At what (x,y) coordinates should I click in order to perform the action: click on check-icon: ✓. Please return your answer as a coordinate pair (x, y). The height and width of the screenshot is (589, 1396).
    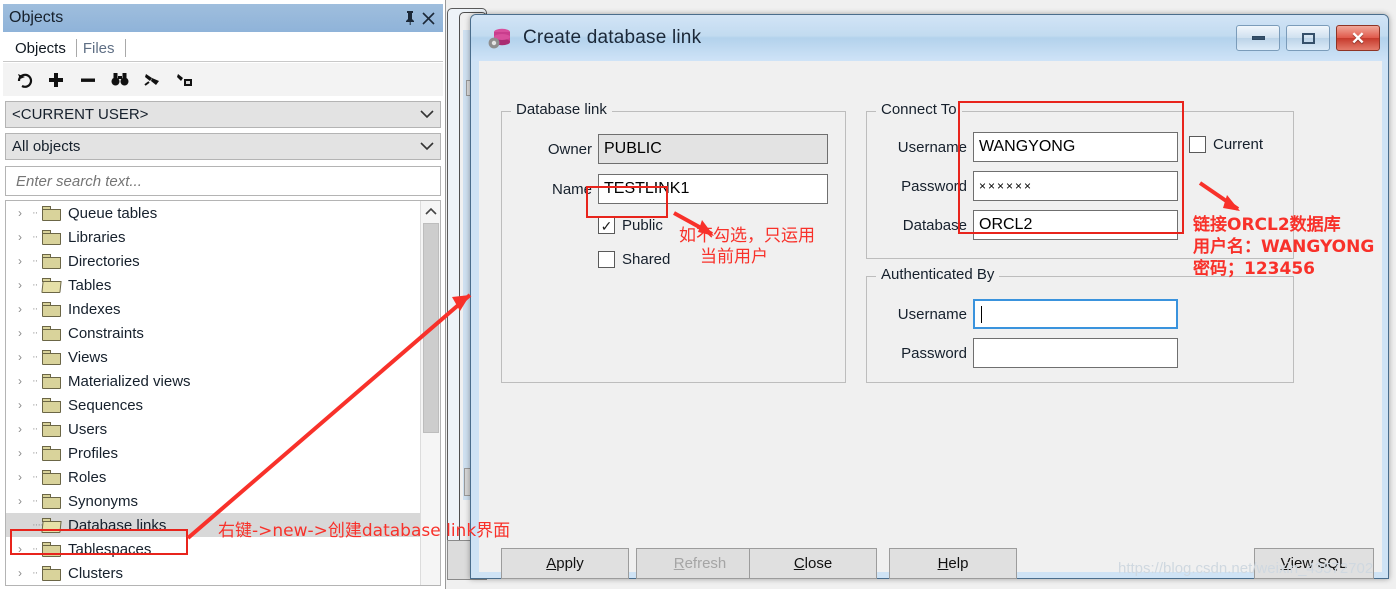
    Looking at the image, I should click on (606, 225).